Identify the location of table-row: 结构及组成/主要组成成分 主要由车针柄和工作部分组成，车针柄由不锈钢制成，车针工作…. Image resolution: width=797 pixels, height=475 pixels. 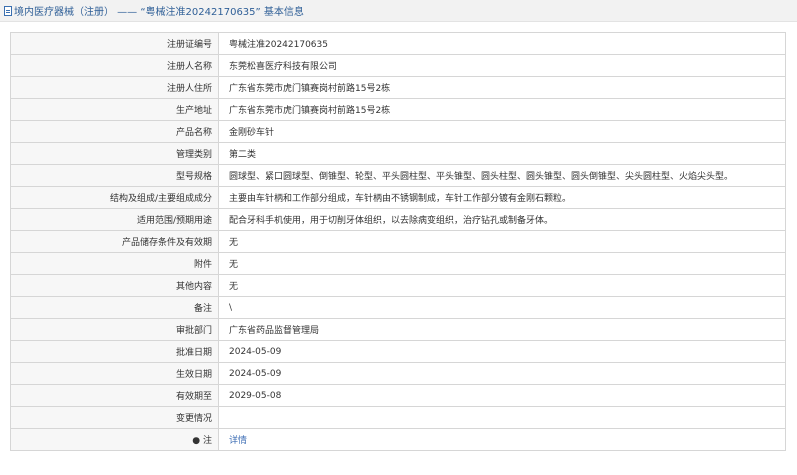
(398, 197).